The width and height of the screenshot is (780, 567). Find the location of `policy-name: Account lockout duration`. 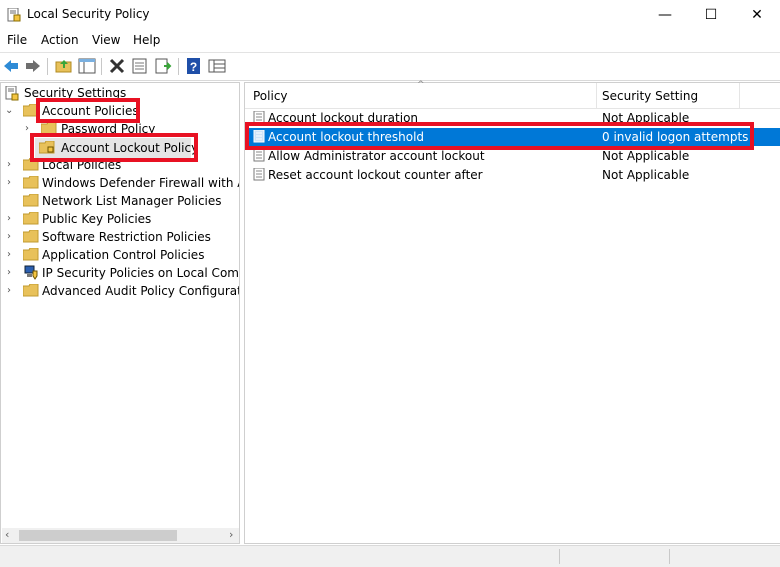

policy-name: Account lockout duration is located at coordinates (343, 118).